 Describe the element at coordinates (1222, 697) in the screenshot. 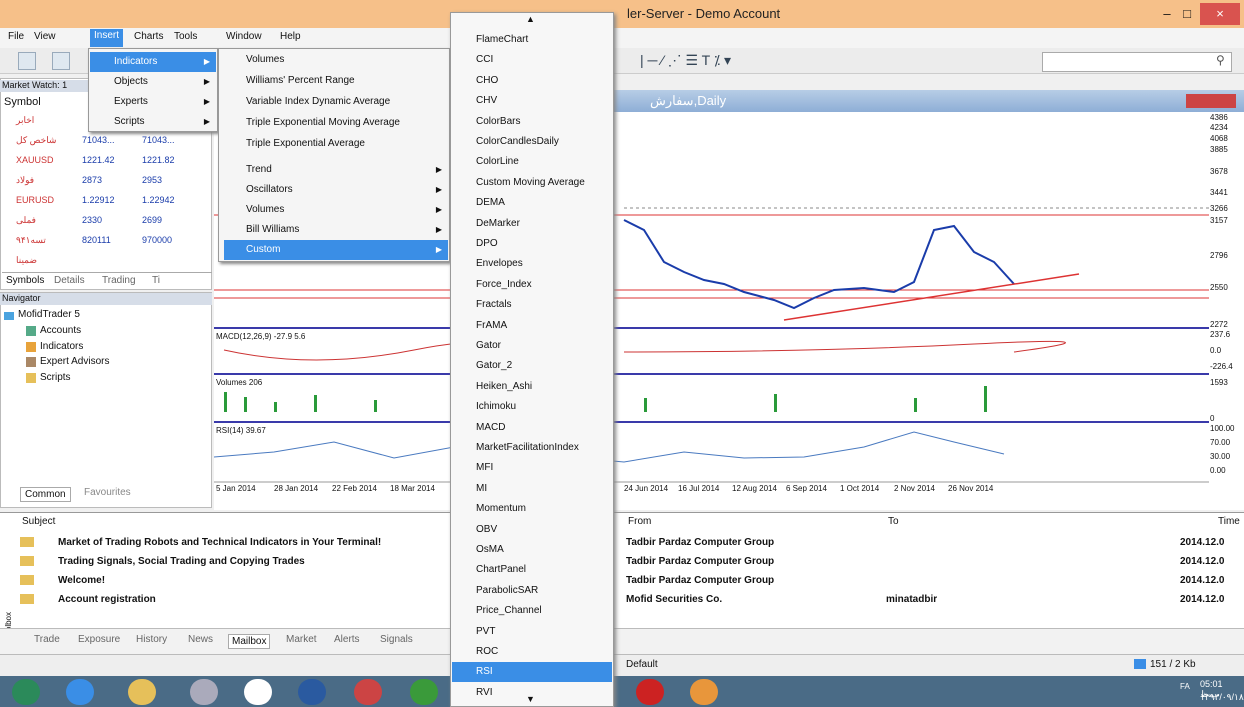

I see `taskbar-date: ۱۳۹۳/۰۹/۱۸` at that location.